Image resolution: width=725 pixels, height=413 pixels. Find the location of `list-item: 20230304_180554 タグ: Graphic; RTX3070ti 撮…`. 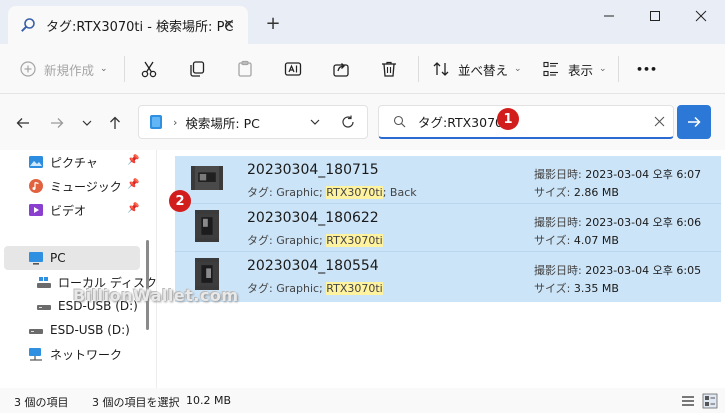

list-item: 20230304_180554 タグ: Graphic; RTX3070ti 撮… is located at coordinates (448, 276).